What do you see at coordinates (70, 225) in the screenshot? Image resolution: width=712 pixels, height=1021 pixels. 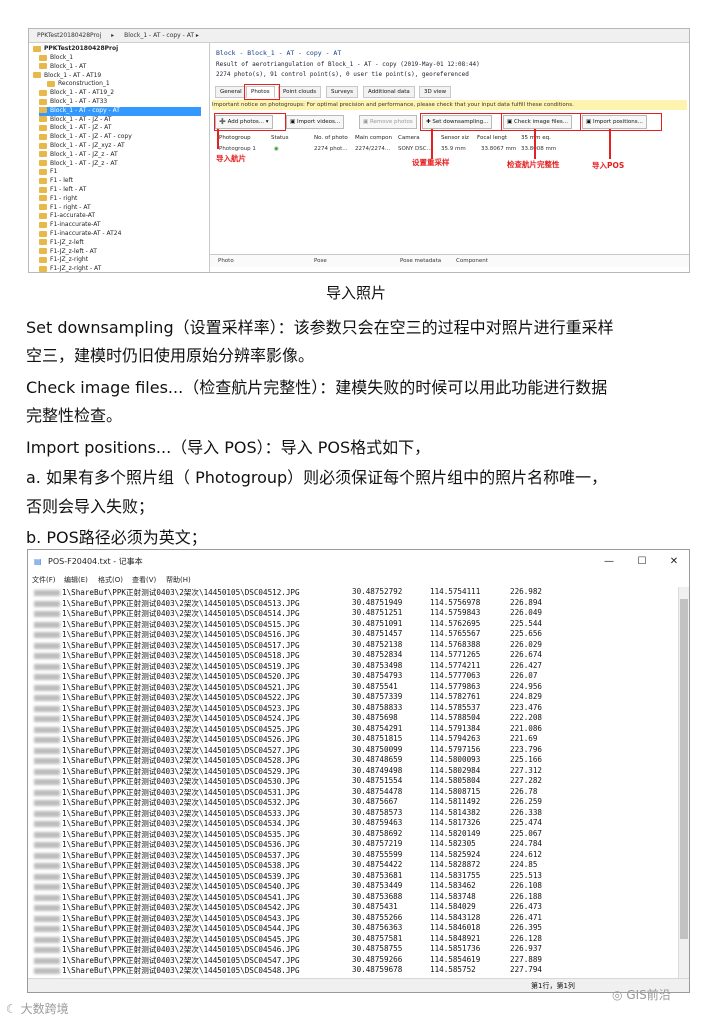 I see `tree-item: F1-inaccurate-AT` at bounding box center [70, 225].